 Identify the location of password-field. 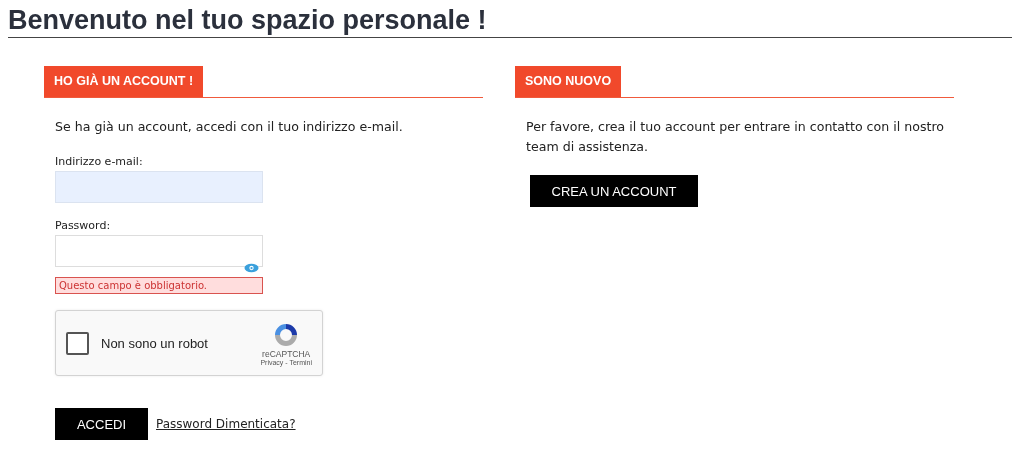
(159, 251).